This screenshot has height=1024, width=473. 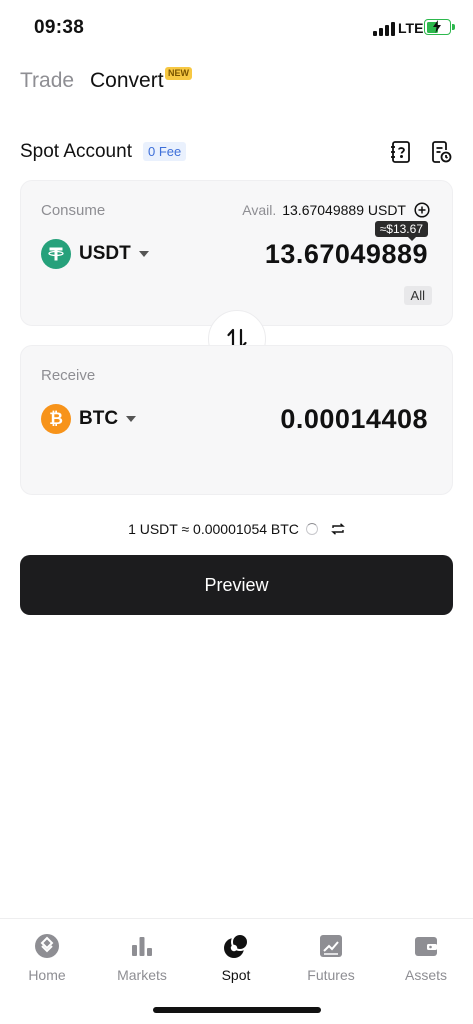 I want to click on receive-coin-name: BTC, so click(x=99, y=418).